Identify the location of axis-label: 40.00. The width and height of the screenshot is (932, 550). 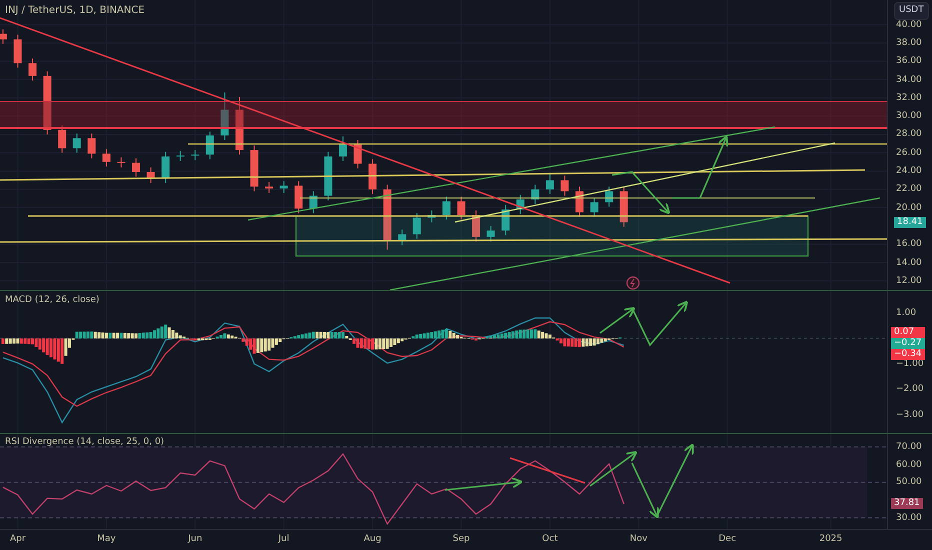
(909, 25).